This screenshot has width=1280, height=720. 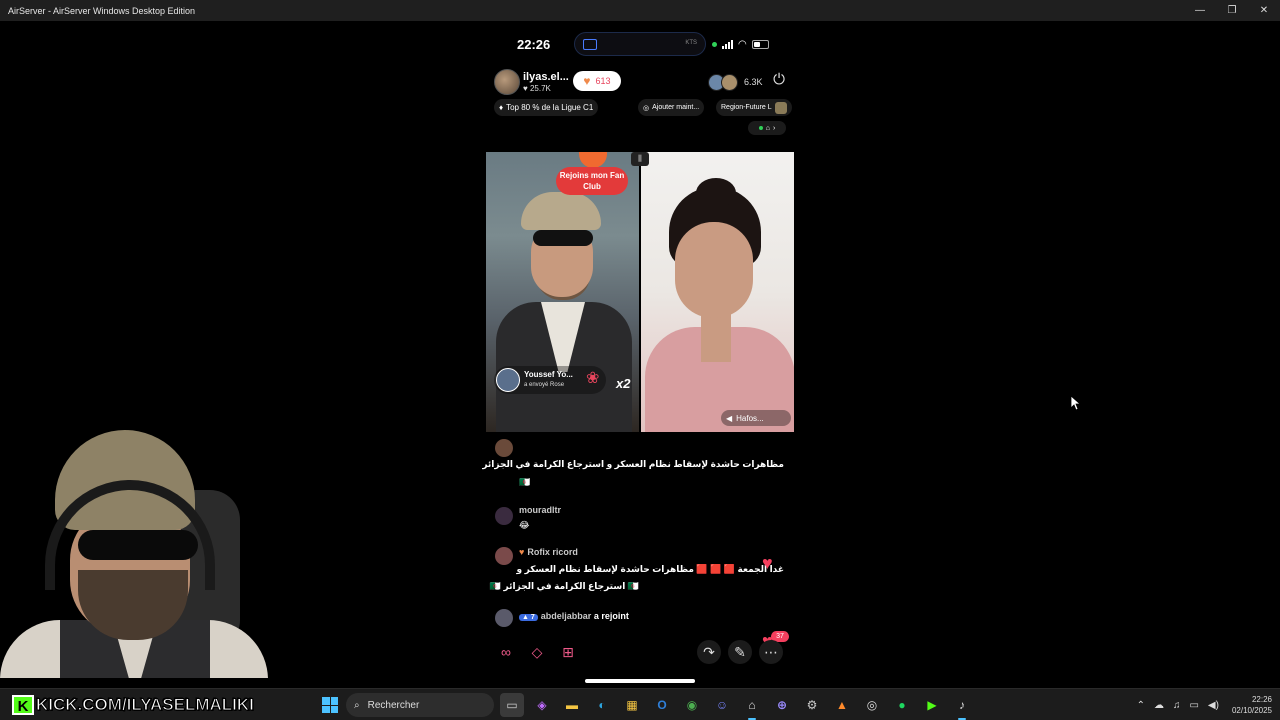 I want to click on status-icons: ◠, so click(x=740, y=44).